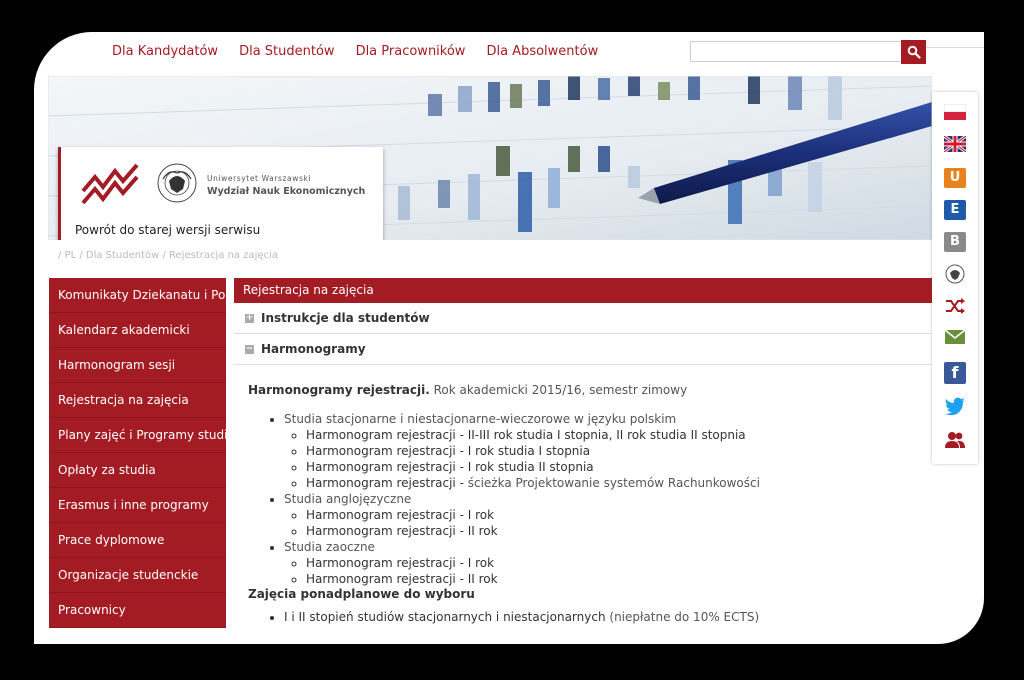 This screenshot has width=1024, height=680. What do you see at coordinates (955, 242) in the screenshot?
I see `blog-icon: B` at bounding box center [955, 242].